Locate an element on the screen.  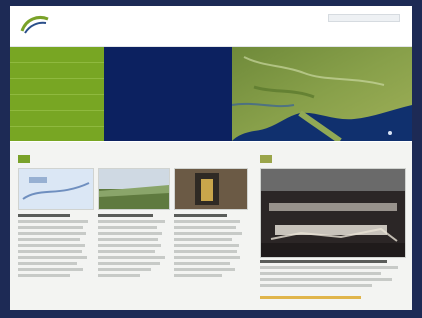
section-tag-news is located at coordinates (24, 159).